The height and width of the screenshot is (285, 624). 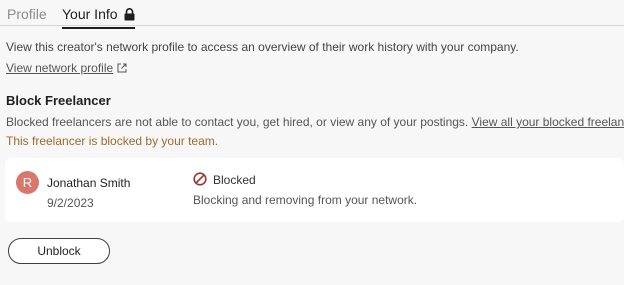 I want to click on status-label: Blocked, so click(x=234, y=180).